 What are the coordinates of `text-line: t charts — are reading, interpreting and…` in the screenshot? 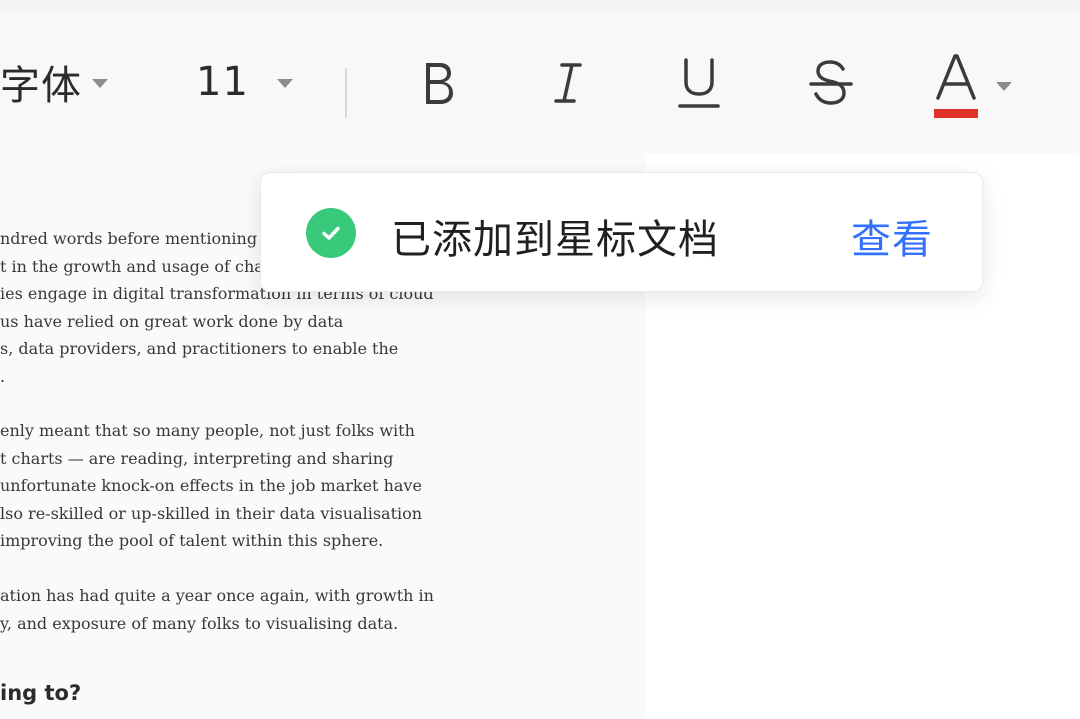 It's located at (197, 458).